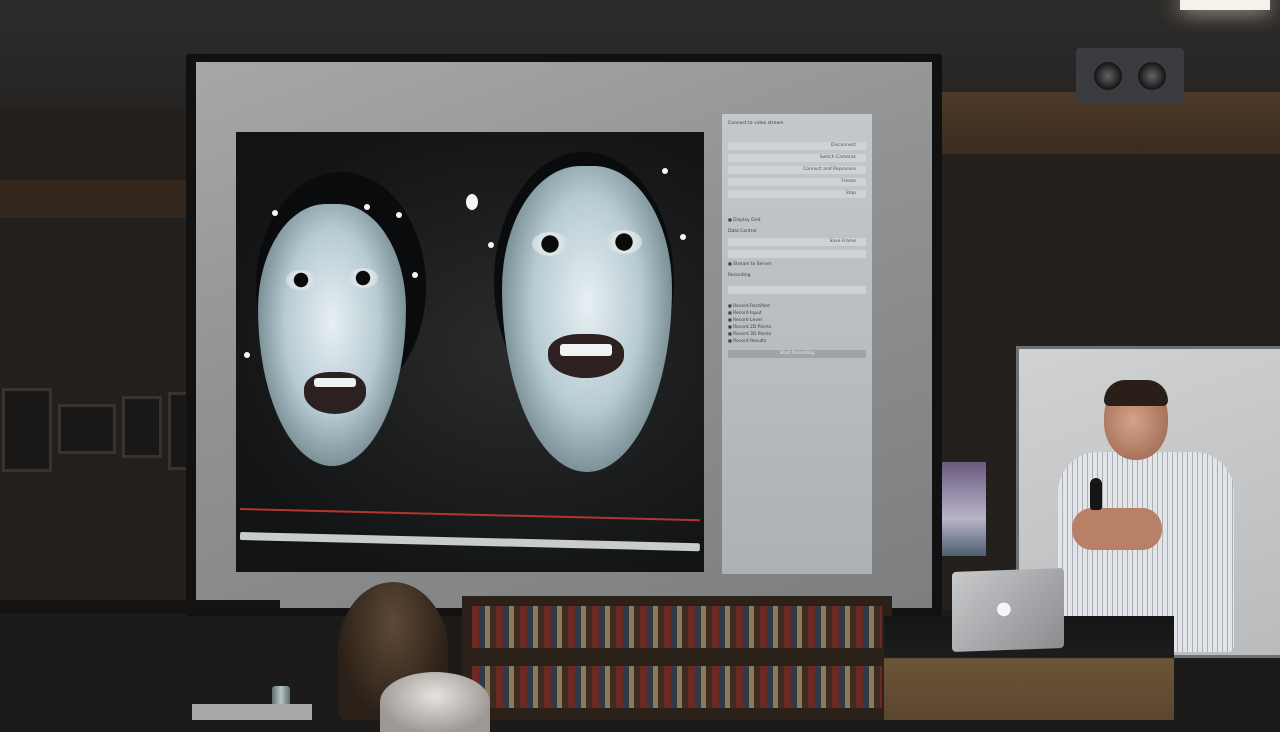 The width and height of the screenshot is (1280, 732). What do you see at coordinates (744, 221) in the screenshot?
I see `display-grid-checkbox: Display Grid` at bounding box center [744, 221].